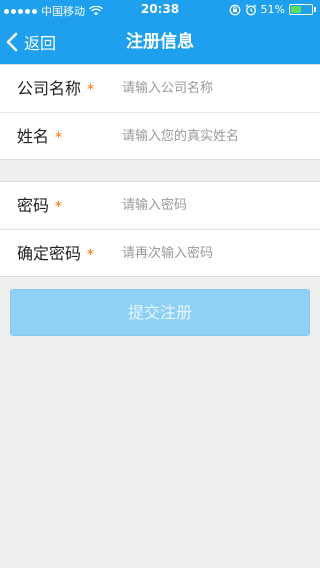 Image resolution: width=320 pixels, height=568 pixels. Describe the element at coordinates (160, 42) in the screenshot. I see `nav-bar: 返回 注册信息` at that location.